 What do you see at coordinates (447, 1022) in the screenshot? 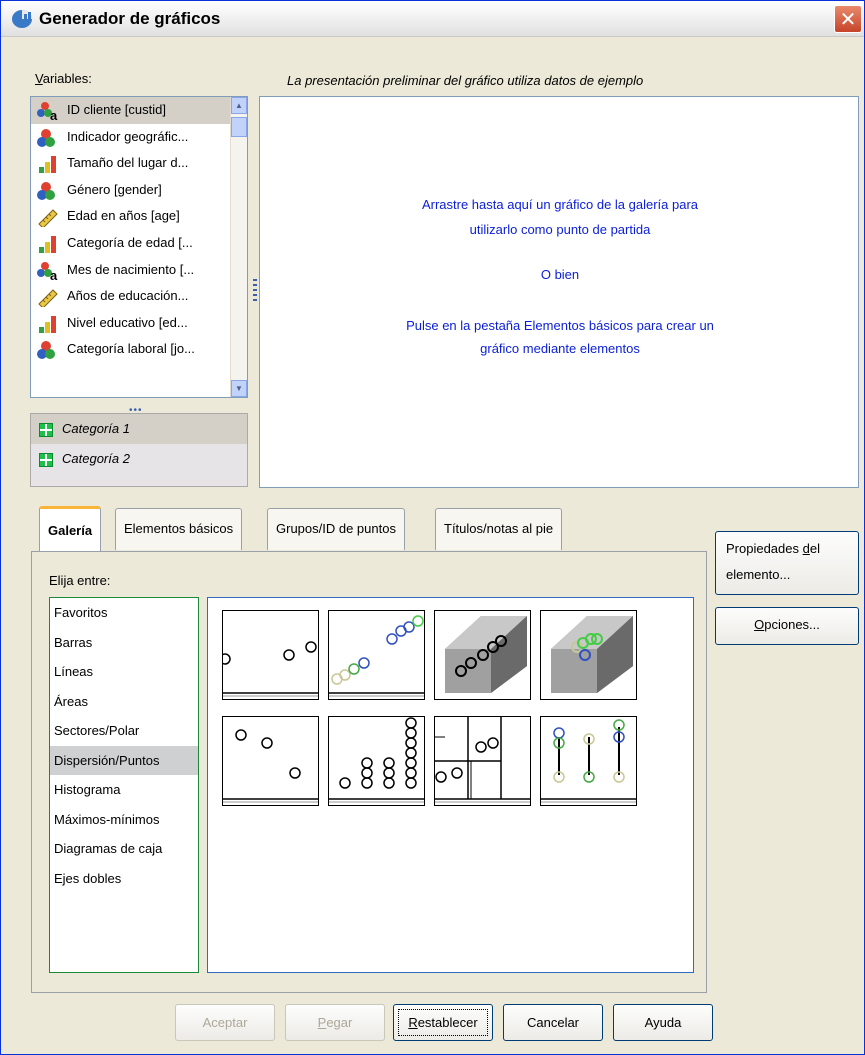
I see `button-text: establecer` at bounding box center [447, 1022].